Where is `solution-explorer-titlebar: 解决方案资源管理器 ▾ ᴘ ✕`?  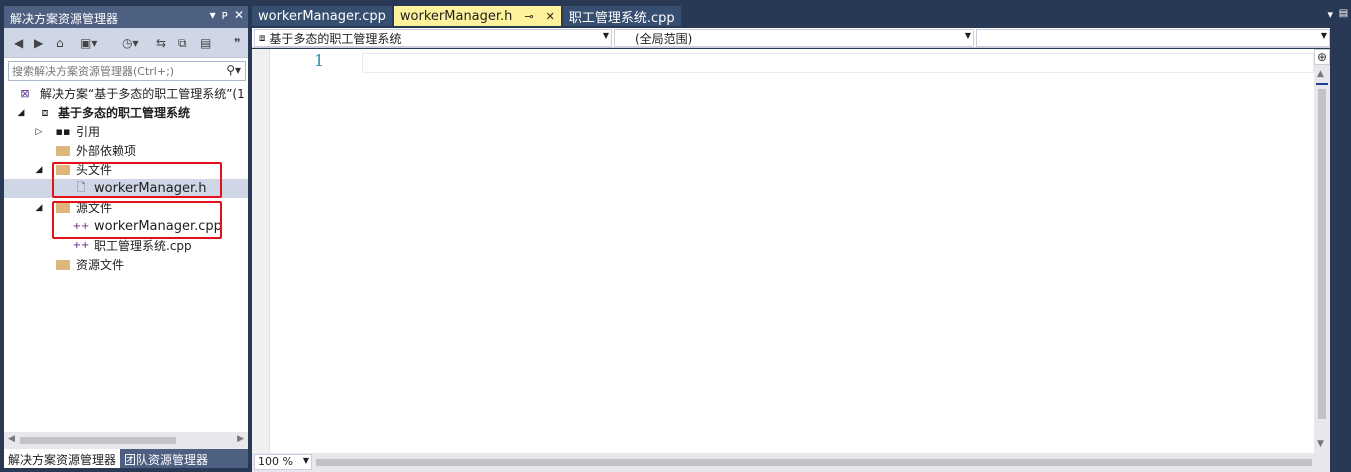 solution-explorer-titlebar: 解决方案资源管理器 ▾ ᴘ ✕ is located at coordinates (126, 17).